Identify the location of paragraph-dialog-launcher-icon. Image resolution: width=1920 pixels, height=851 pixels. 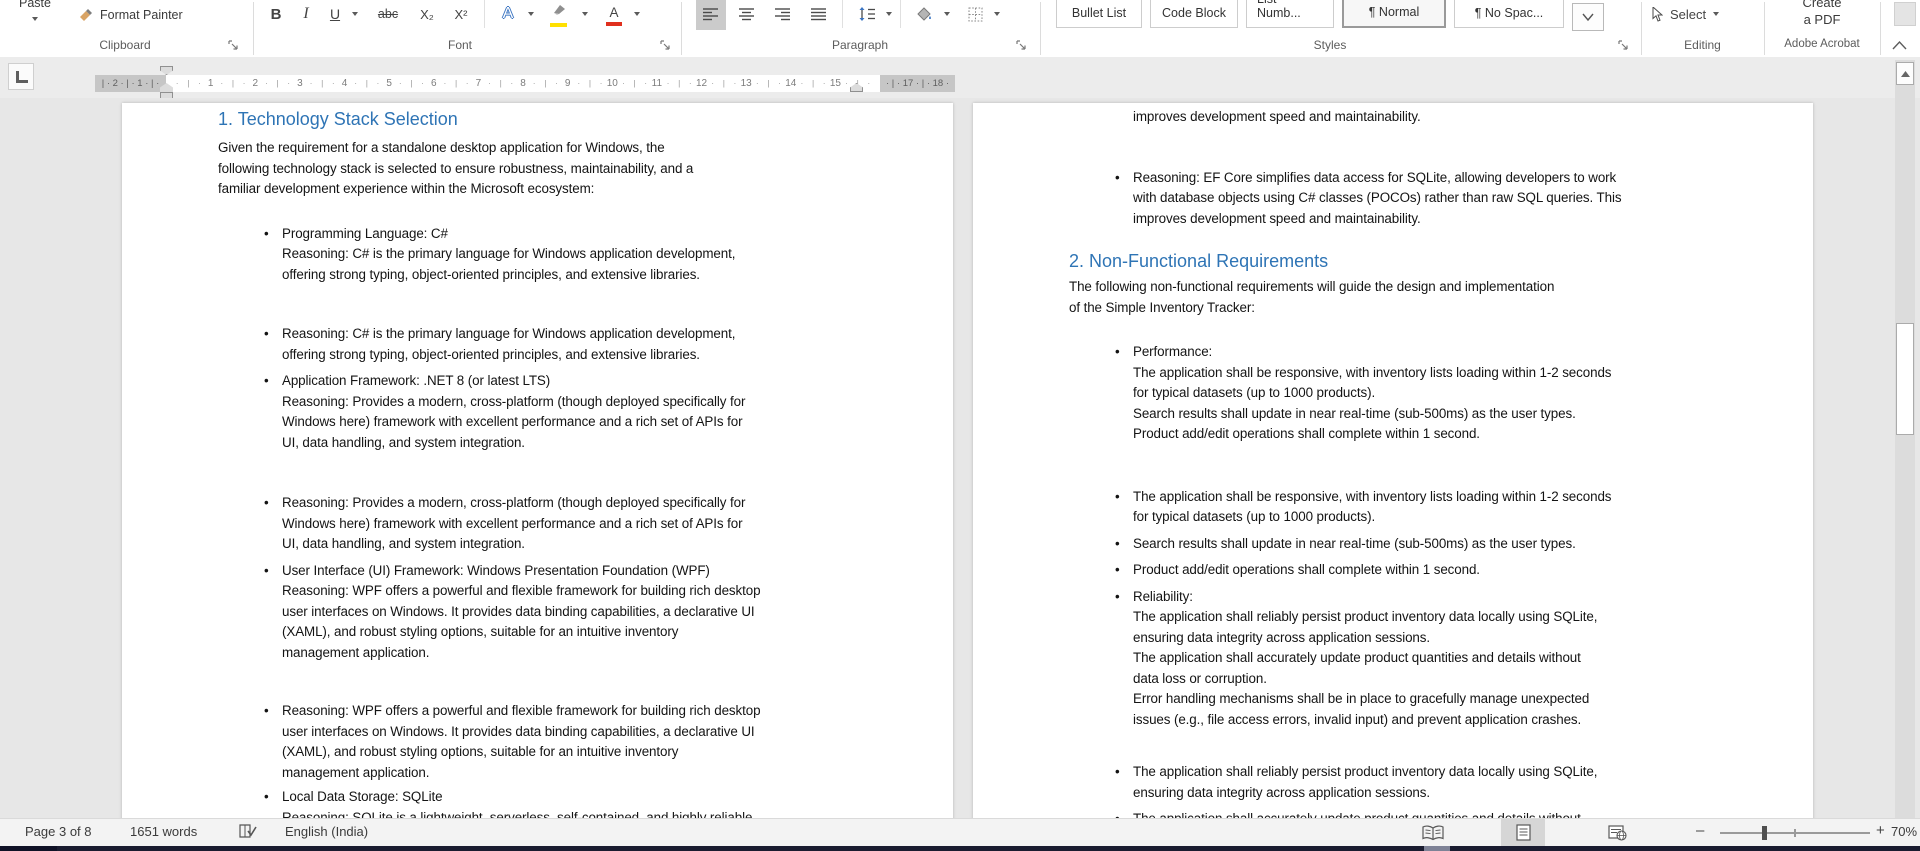
(1022, 46).